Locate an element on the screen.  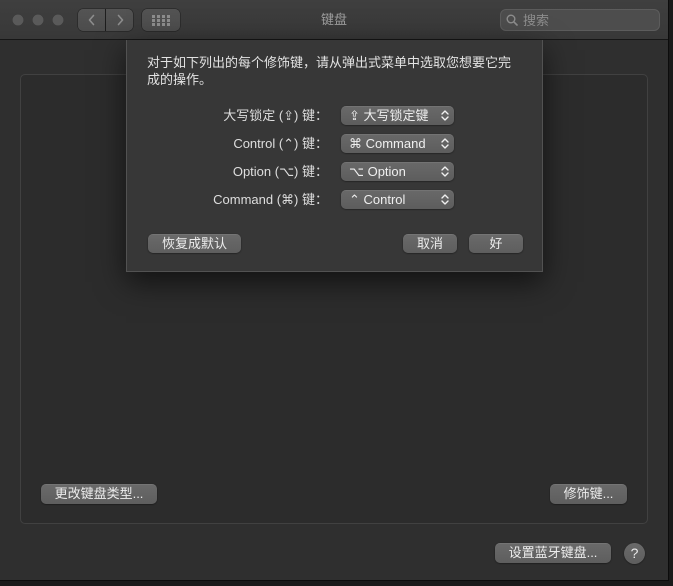
ok-button: 好 is located at coordinates (496, 243).